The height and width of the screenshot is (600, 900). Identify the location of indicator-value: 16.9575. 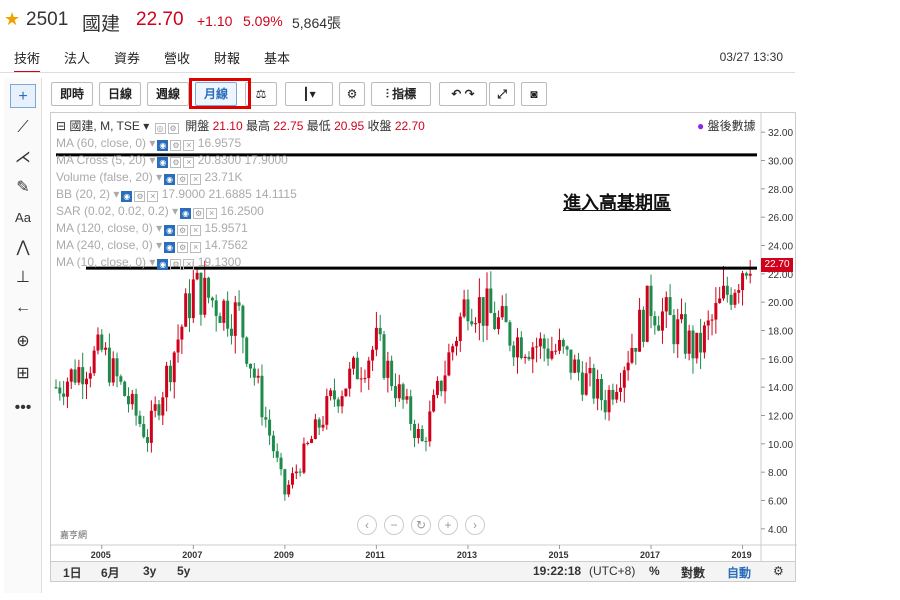
(219, 143).